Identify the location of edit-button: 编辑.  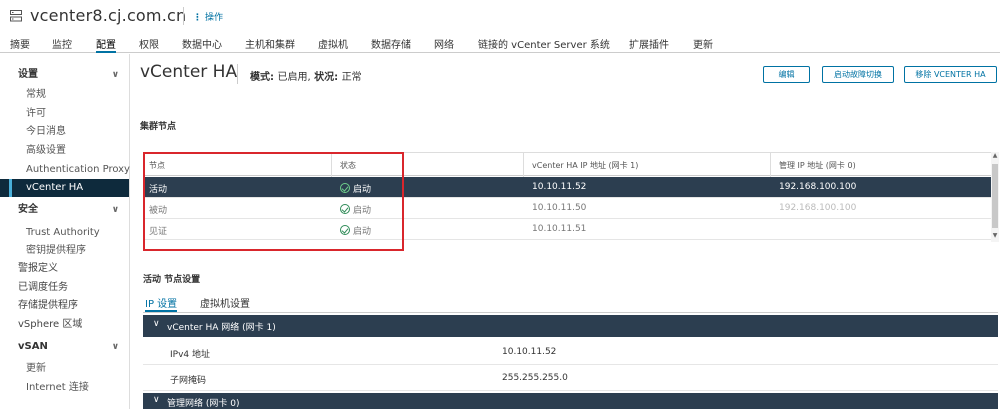
(786, 74).